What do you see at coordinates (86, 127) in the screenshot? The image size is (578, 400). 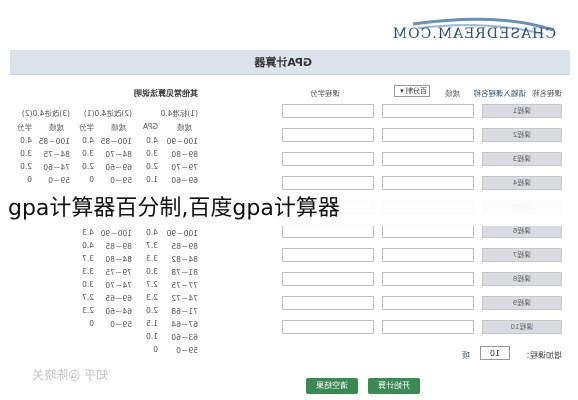 I see `subheader: 学分` at bounding box center [86, 127].